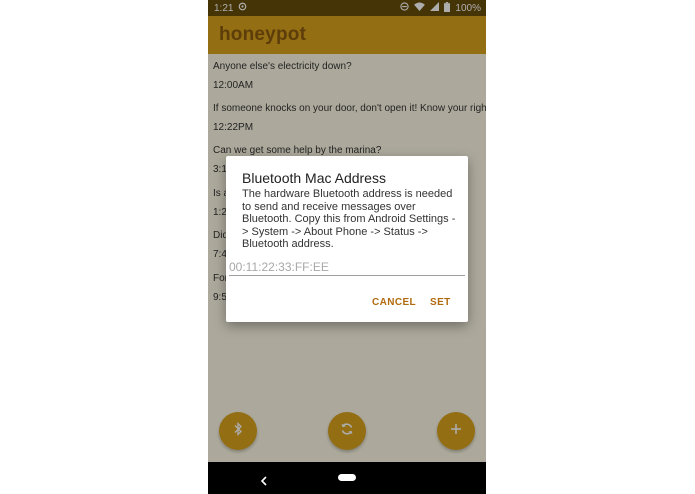  I want to click on navigation-bar, so click(347, 478).